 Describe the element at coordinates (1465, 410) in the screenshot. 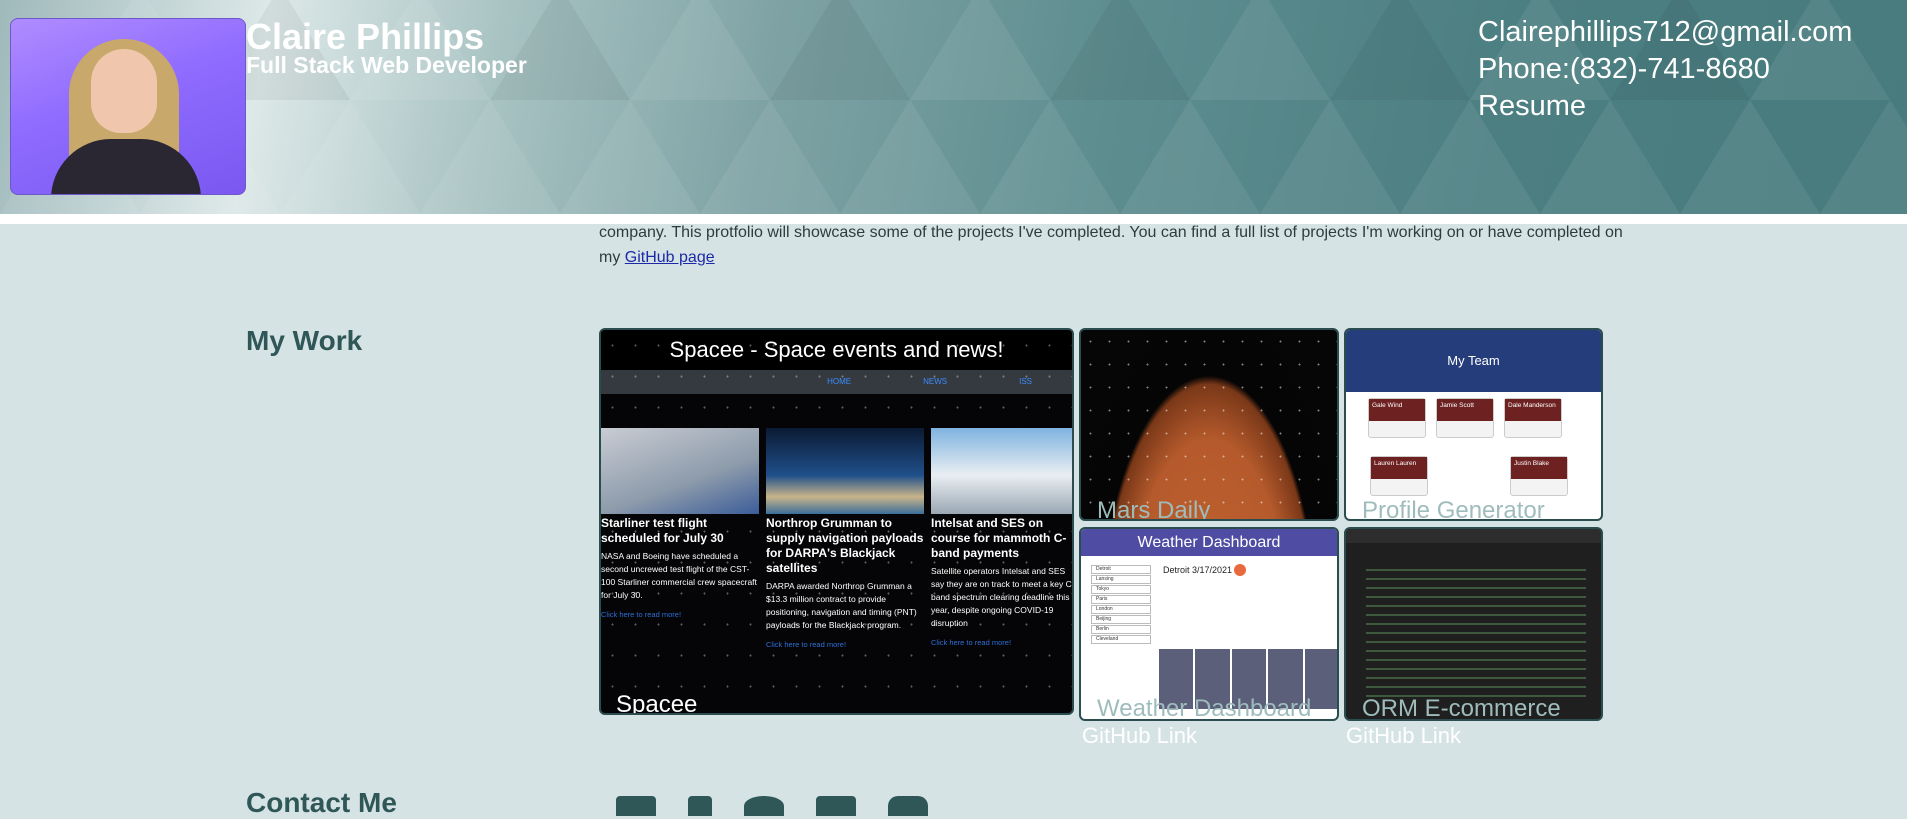

I see `team-member-name: Jamie Scott` at that location.